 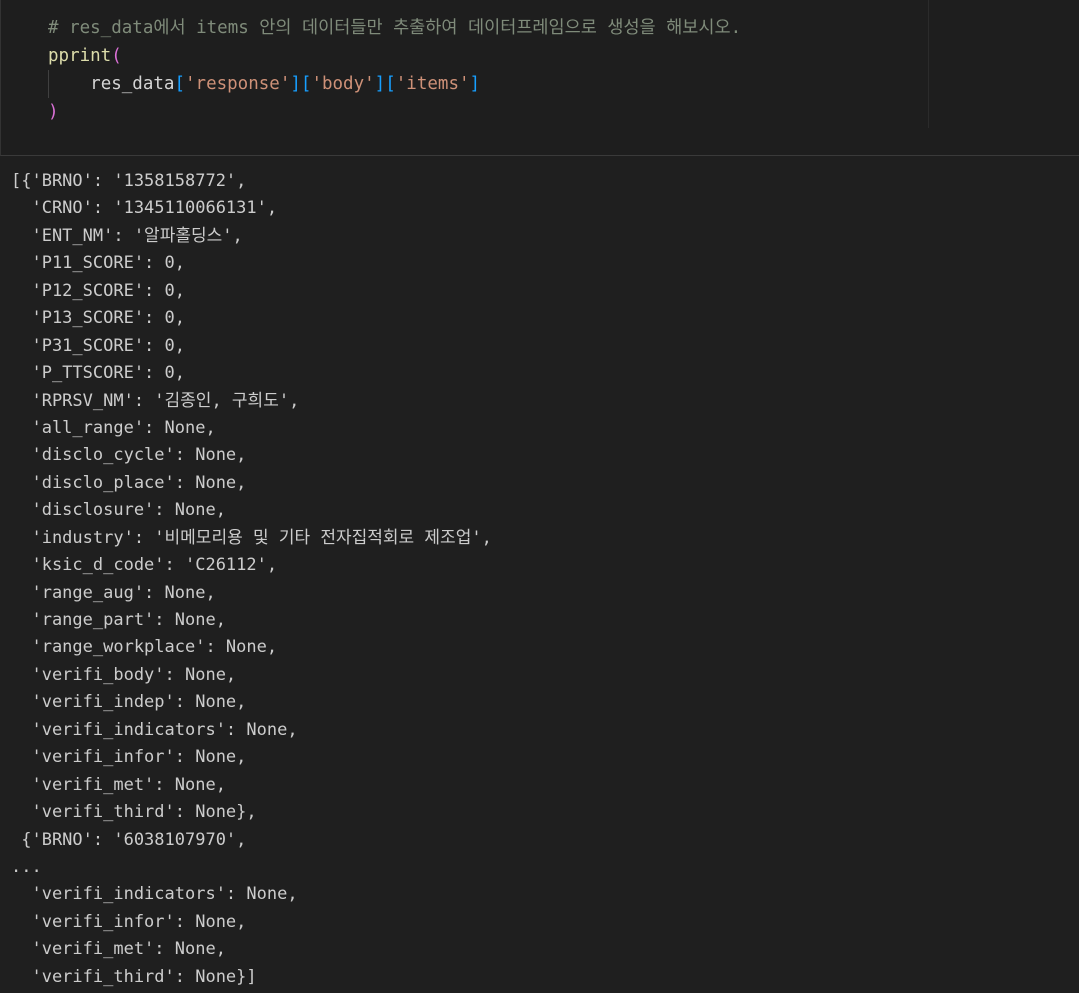 I want to click on output-line: 'all_range': None,, so click(x=113, y=427).